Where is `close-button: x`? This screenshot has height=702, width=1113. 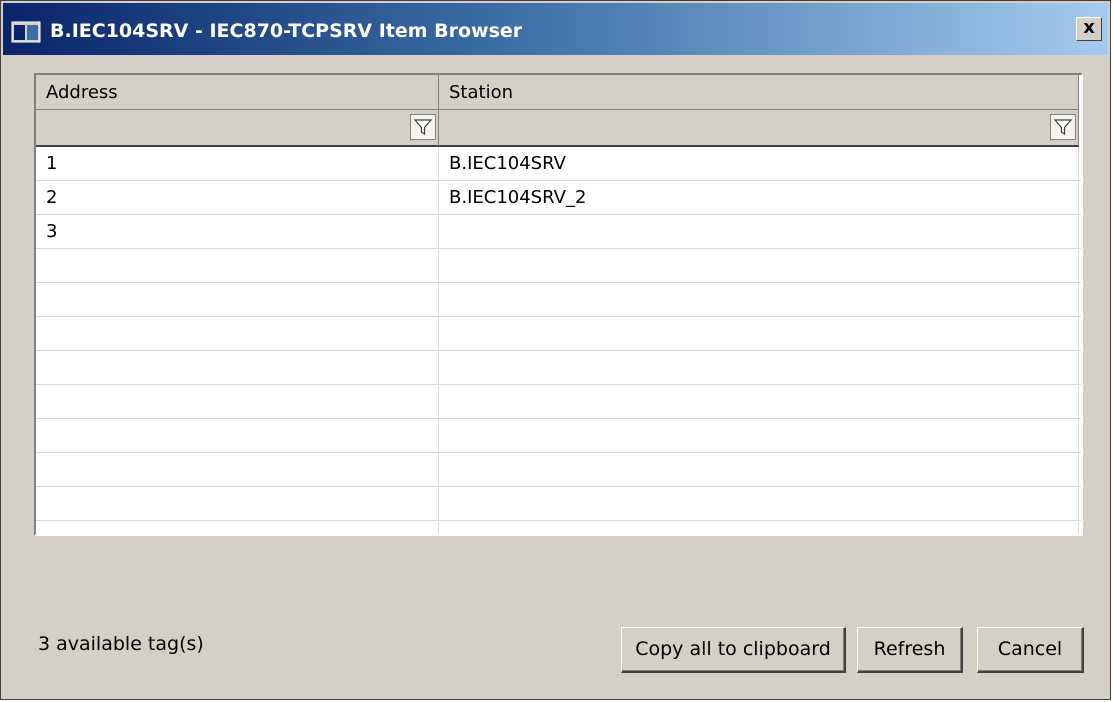 close-button: x is located at coordinates (1089, 29).